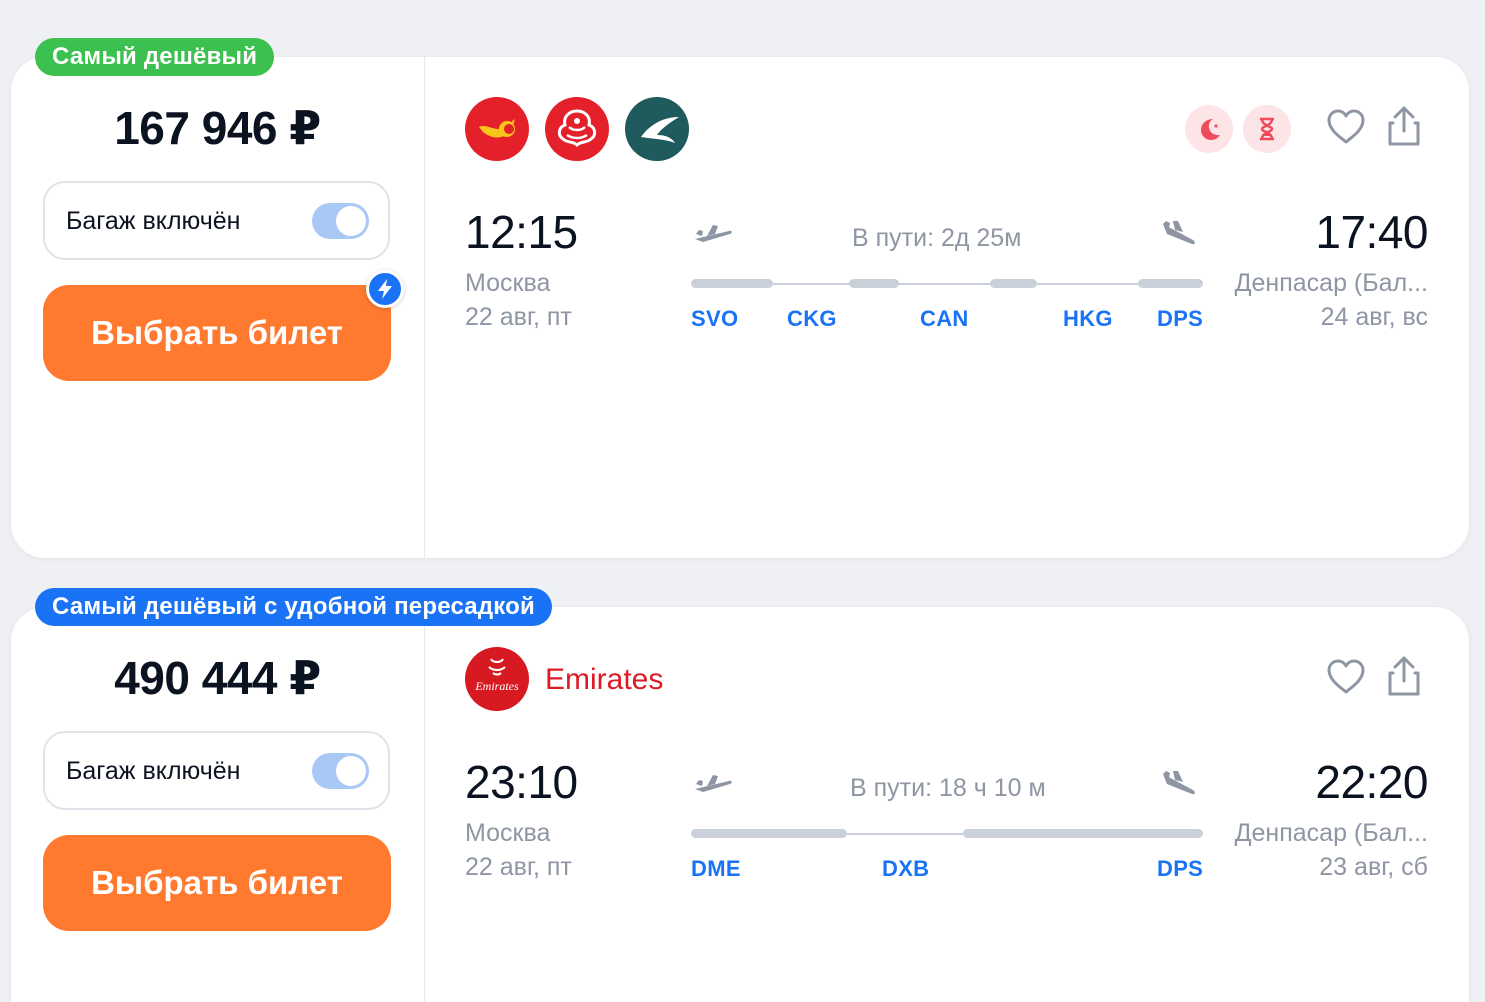  What do you see at coordinates (521, 782) in the screenshot?
I see `departure-time: 23:10` at bounding box center [521, 782].